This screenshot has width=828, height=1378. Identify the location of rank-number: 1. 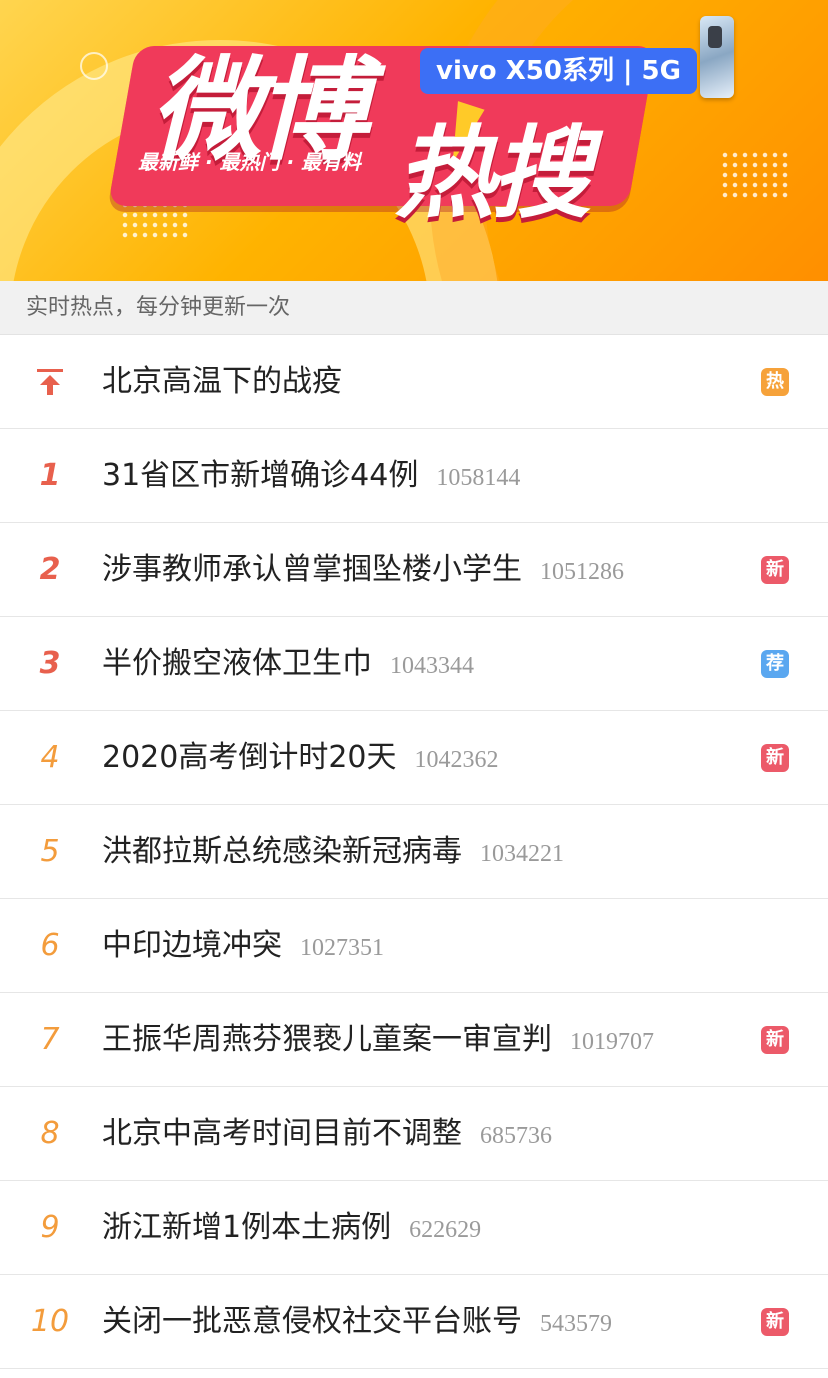
(50, 475).